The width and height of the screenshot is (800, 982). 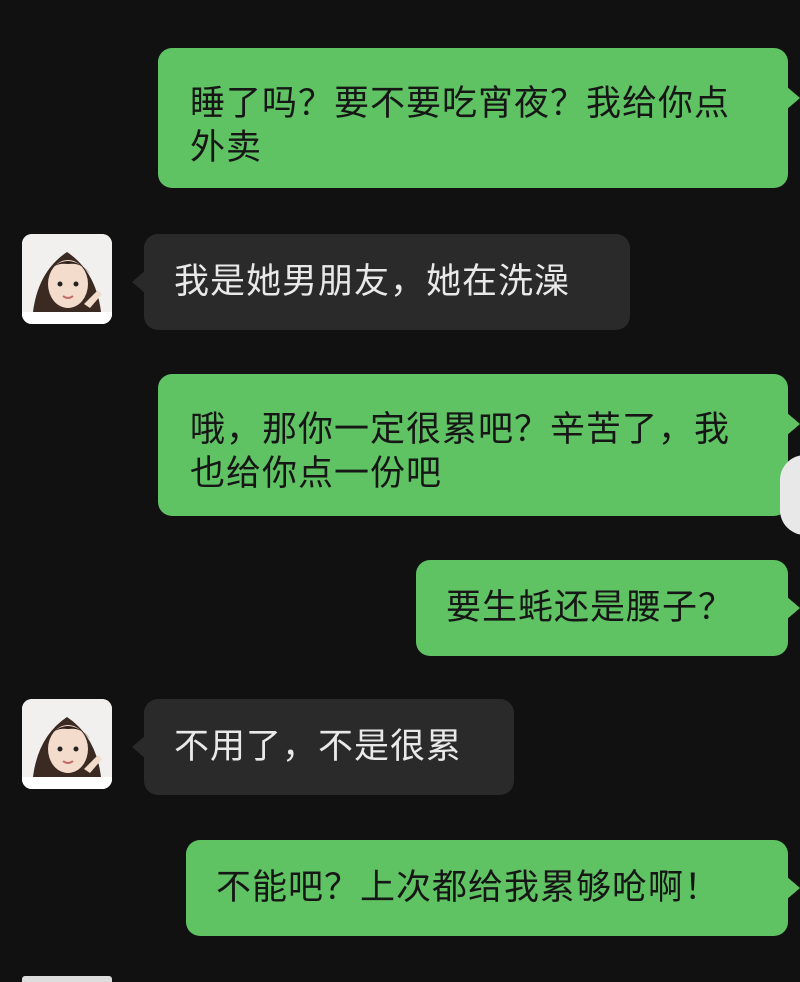 I want to click on floating-button-edge, so click(x=790, y=495).